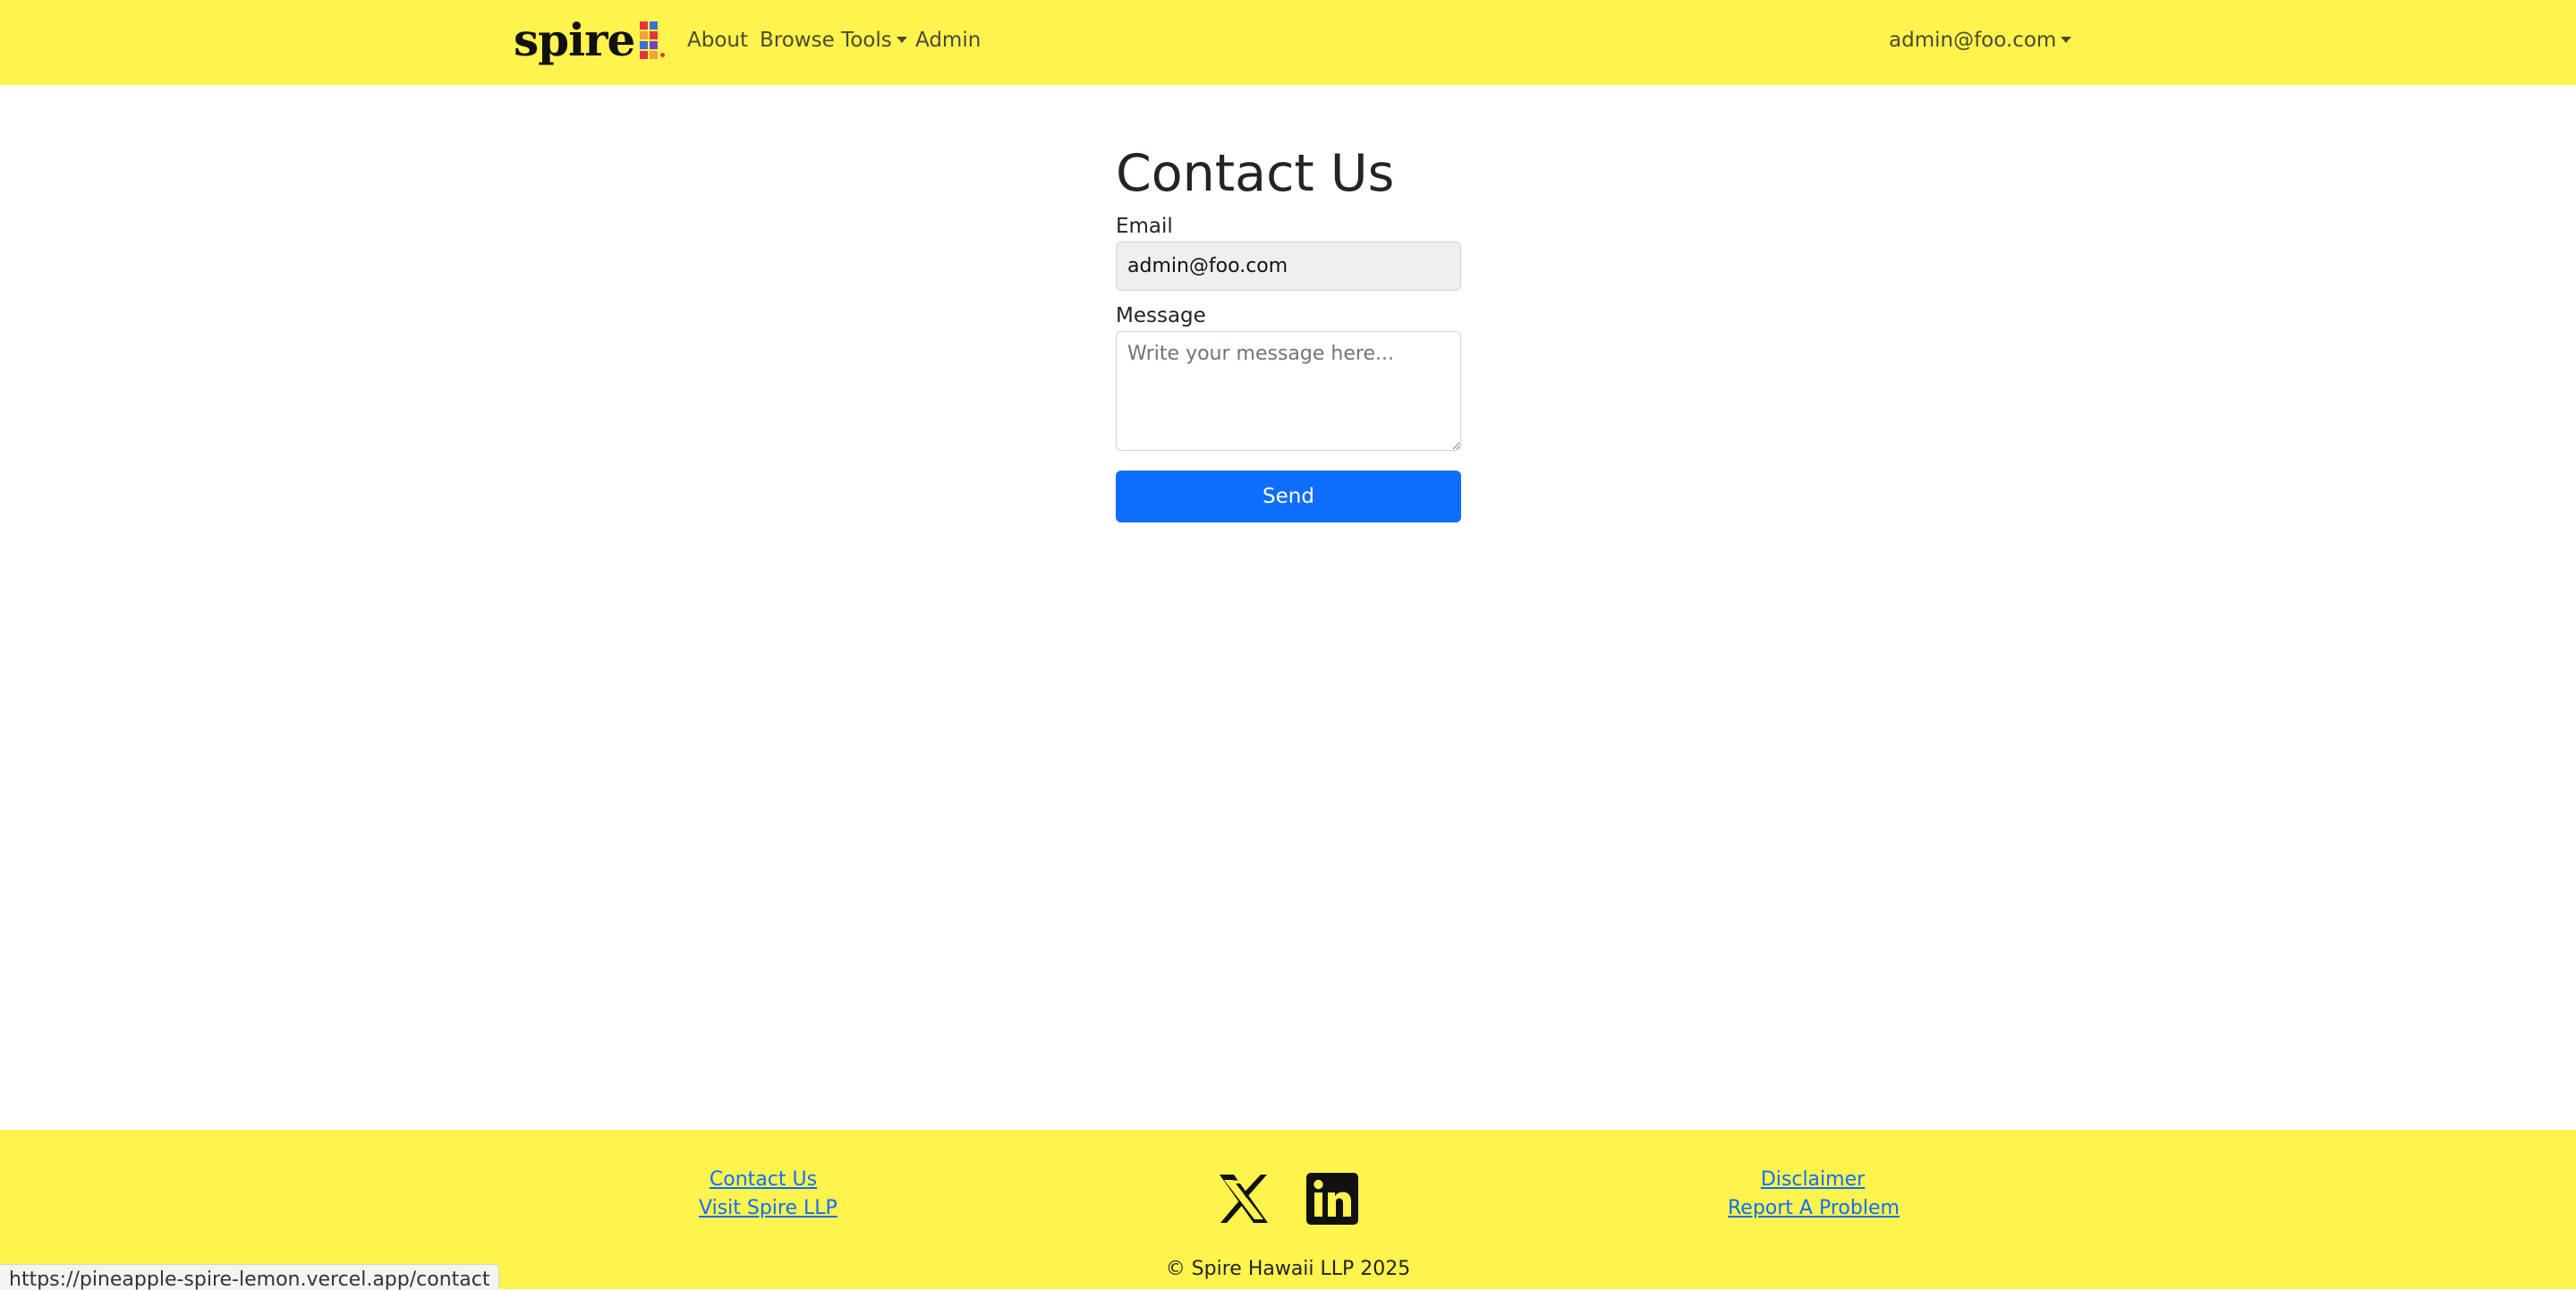 The image size is (2576, 1290). Describe the element at coordinates (649, 40) in the screenshot. I see `brand-logo-icon` at that location.